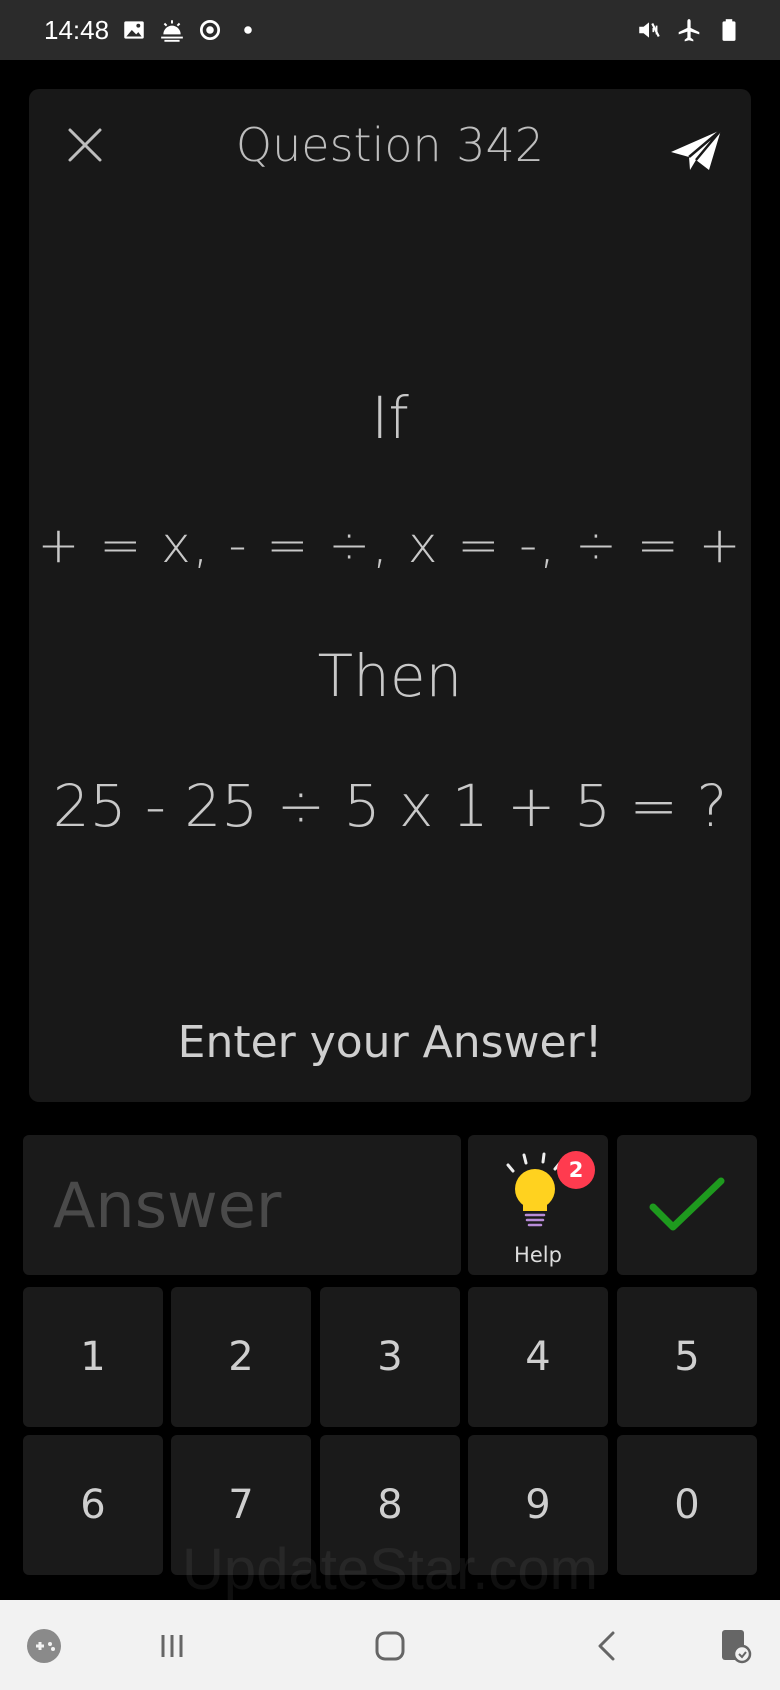 The width and height of the screenshot is (780, 1690). What do you see at coordinates (390, 545) in the screenshot?
I see `question-line-rules: + = x, - = ÷, x = -, ÷ = +` at bounding box center [390, 545].